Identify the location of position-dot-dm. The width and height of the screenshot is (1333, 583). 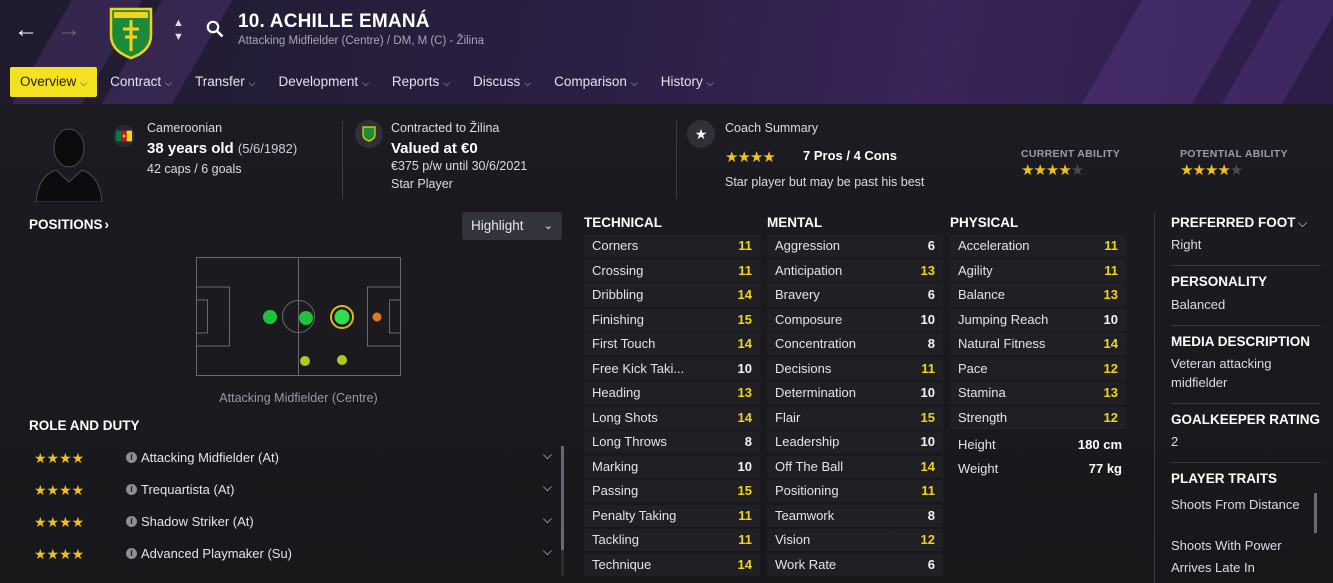
(270, 317).